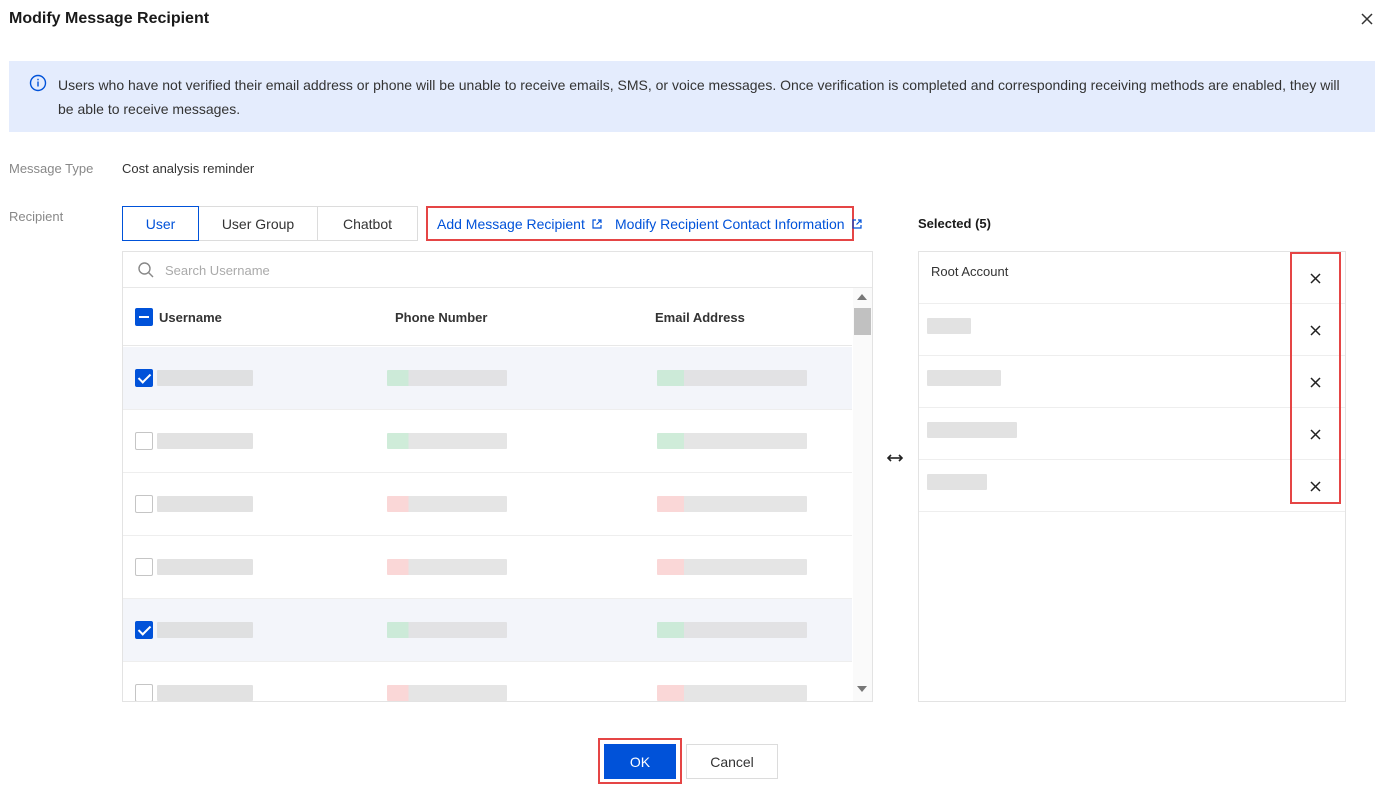 The height and width of the screenshot is (793, 1383). I want to click on selected-title: Selected (5), so click(954, 223).